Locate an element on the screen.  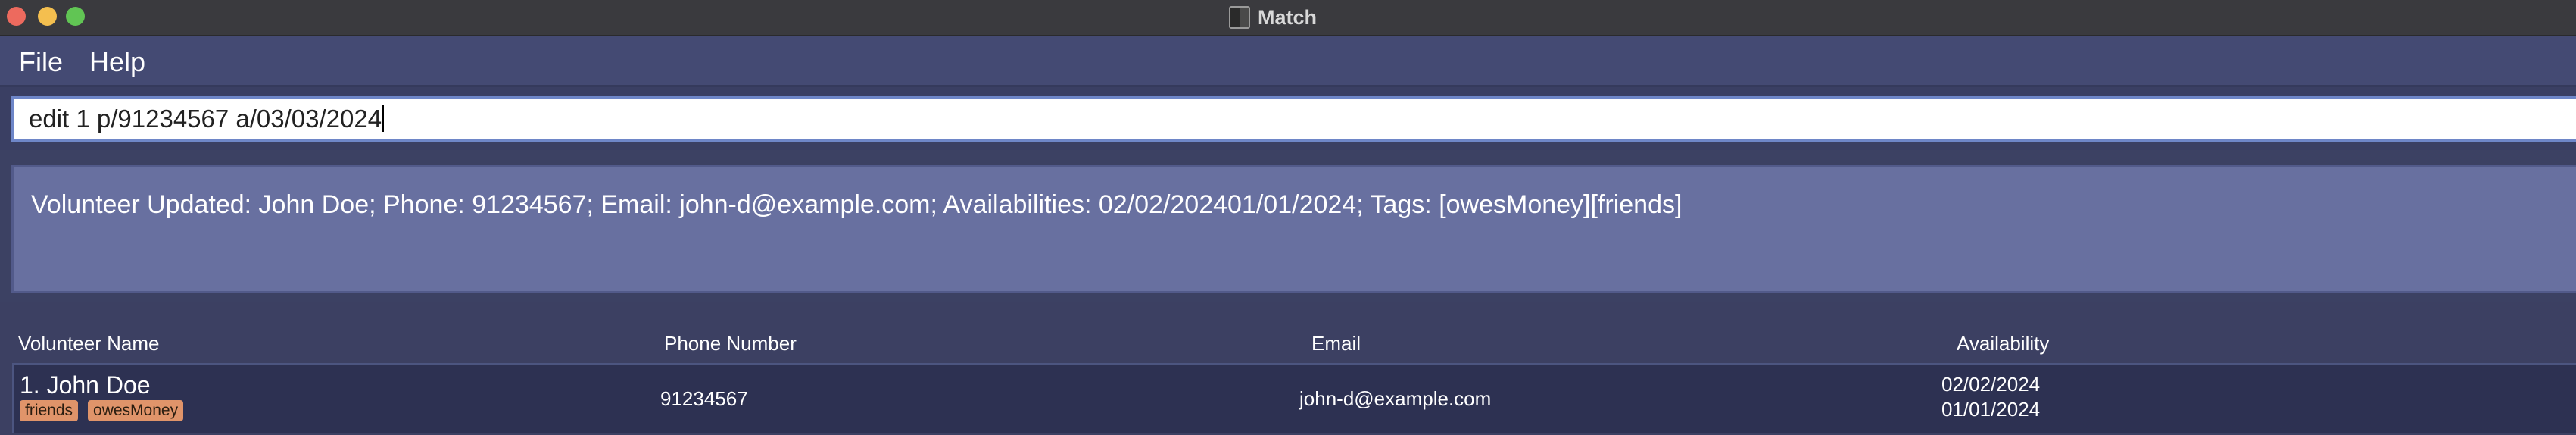
command-box-area: edit 1 p/91234567 a/03/03/2024 is located at coordinates (1288, 118).